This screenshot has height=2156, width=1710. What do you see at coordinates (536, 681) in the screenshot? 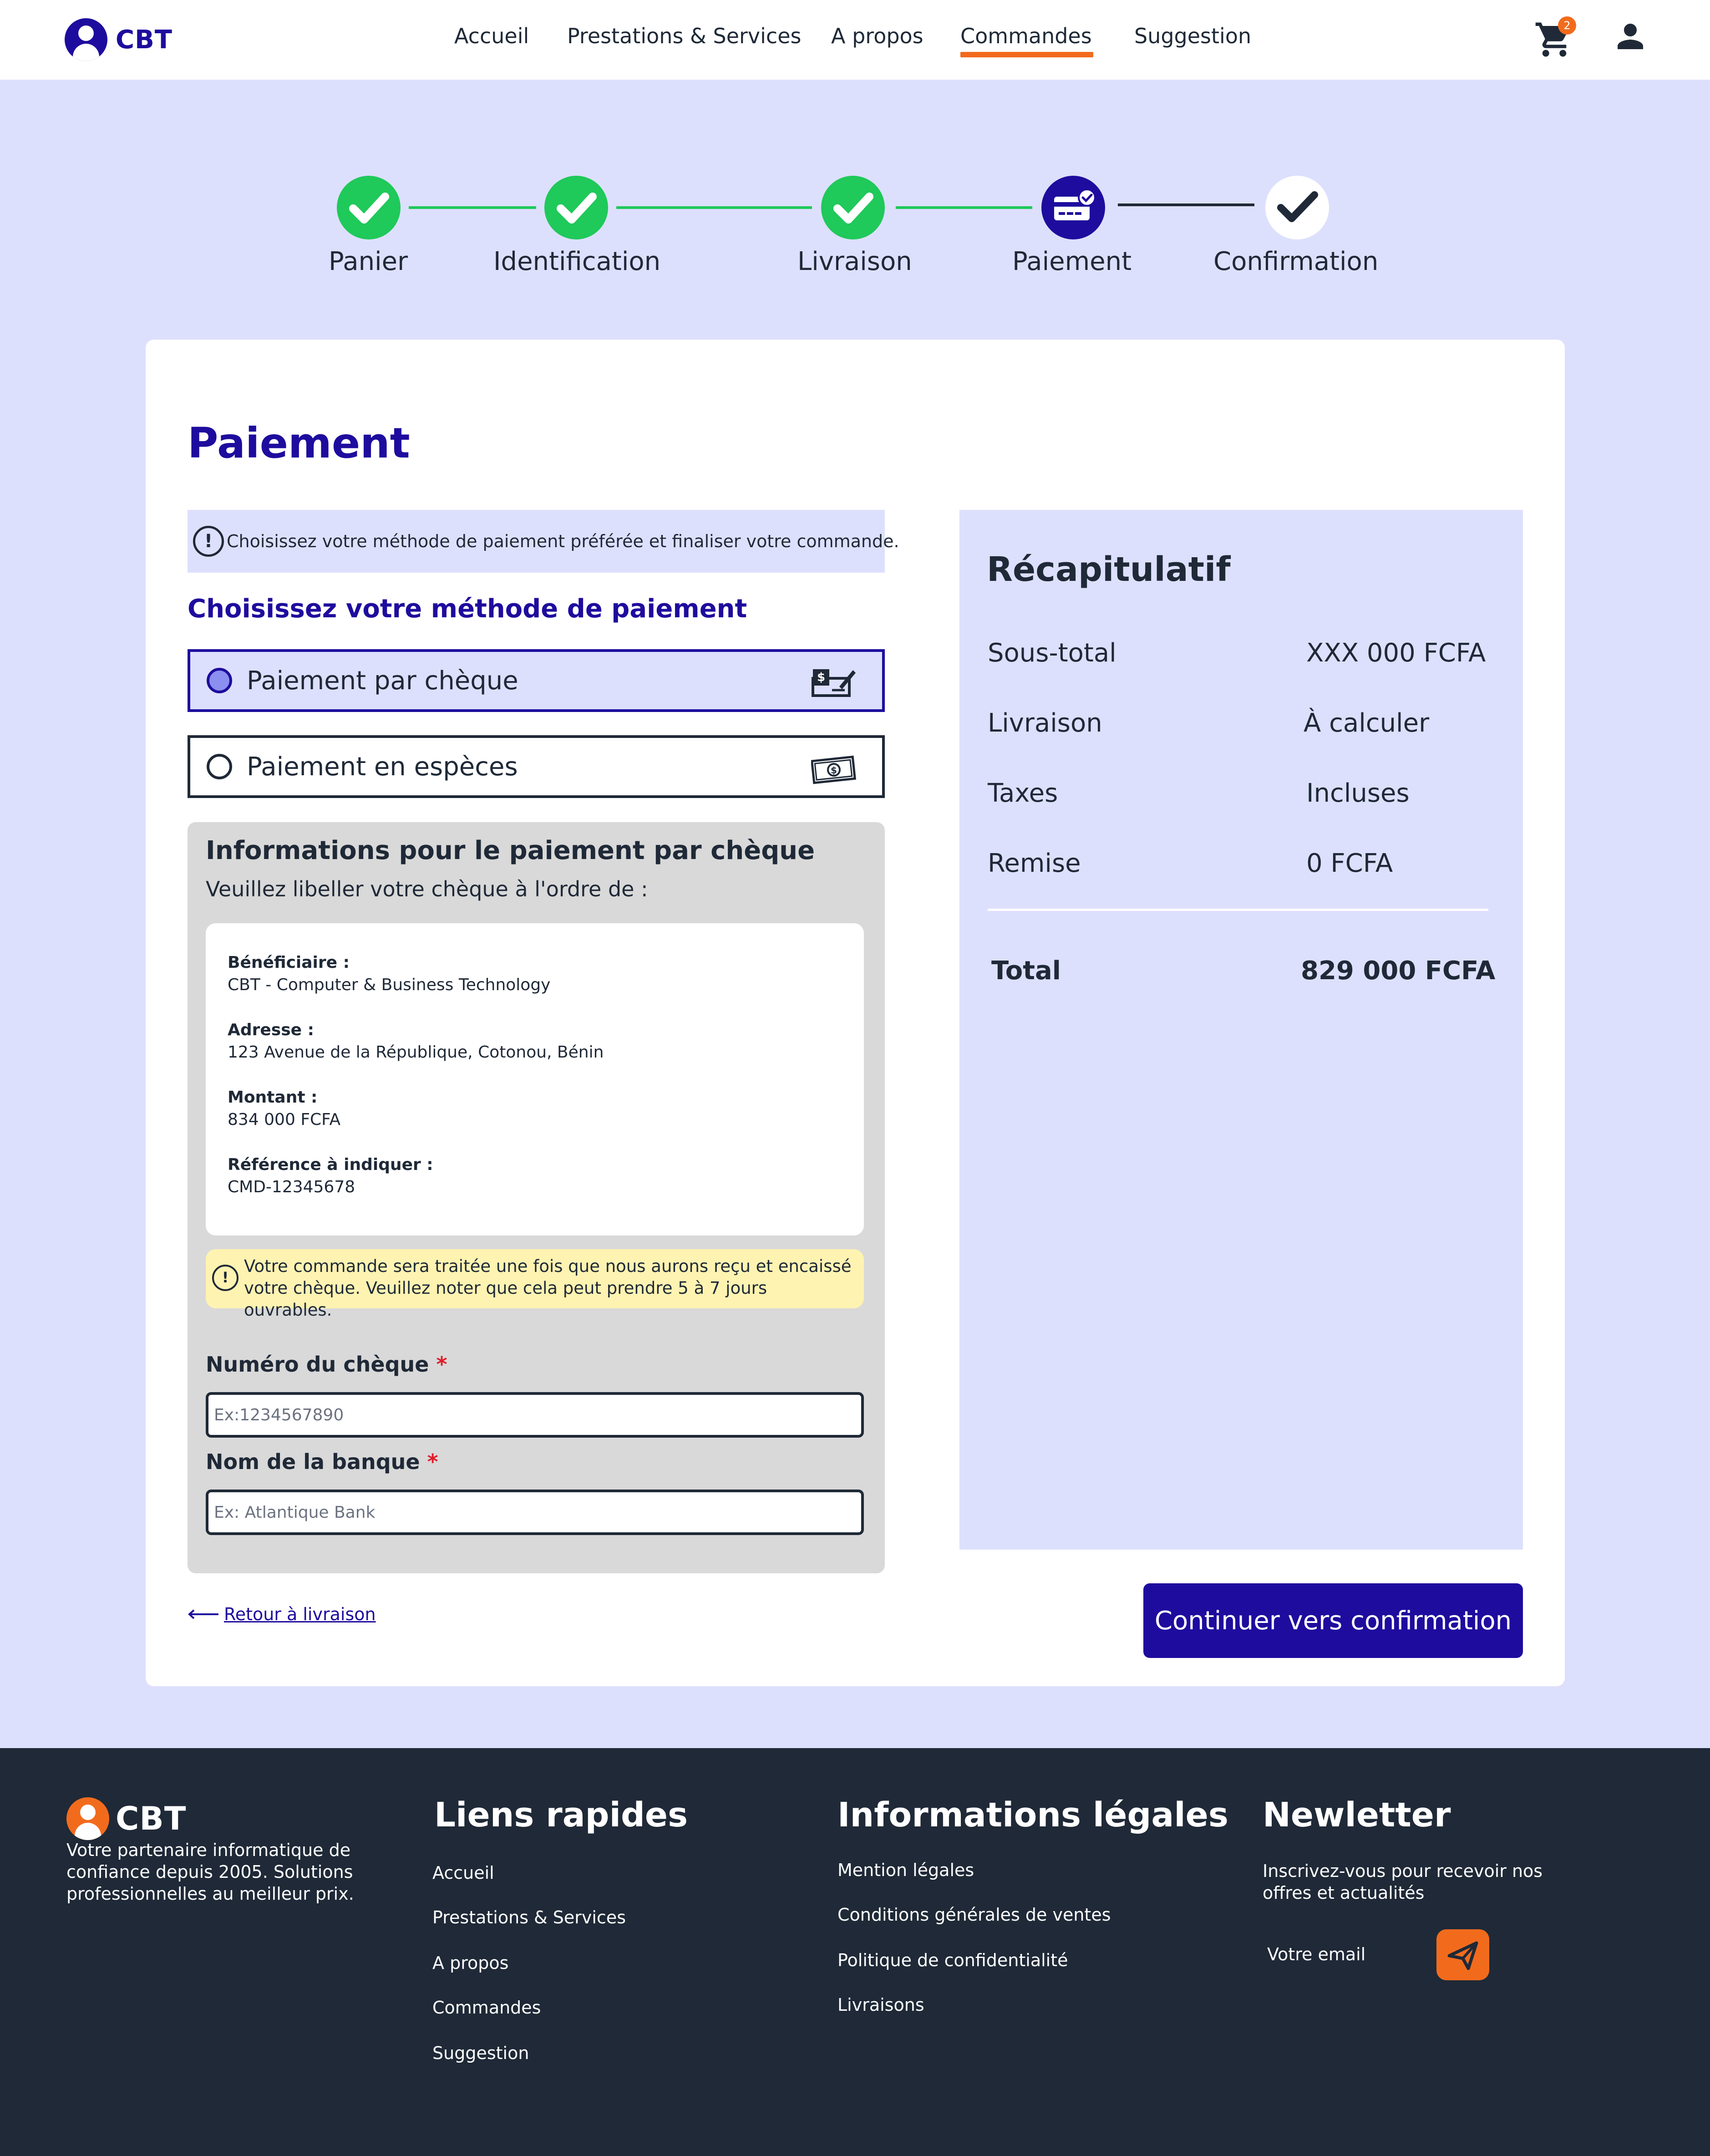
I see `method-cheque-option: Paiement par chèque $` at bounding box center [536, 681].